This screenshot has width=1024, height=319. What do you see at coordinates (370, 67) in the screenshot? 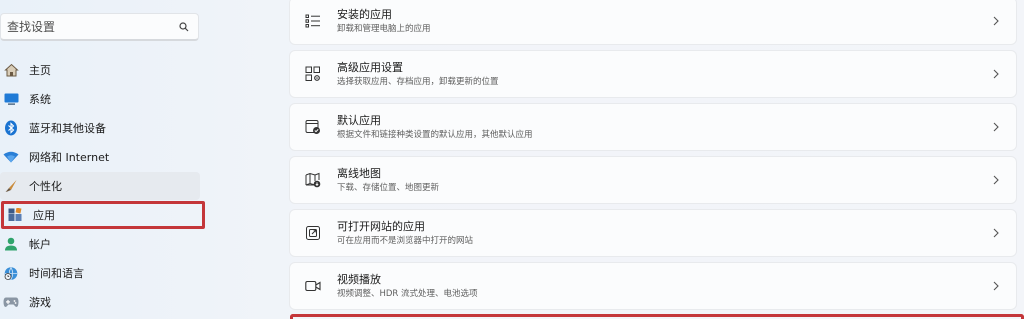
I see `card-title: 高级应用设置` at bounding box center [370, 67].